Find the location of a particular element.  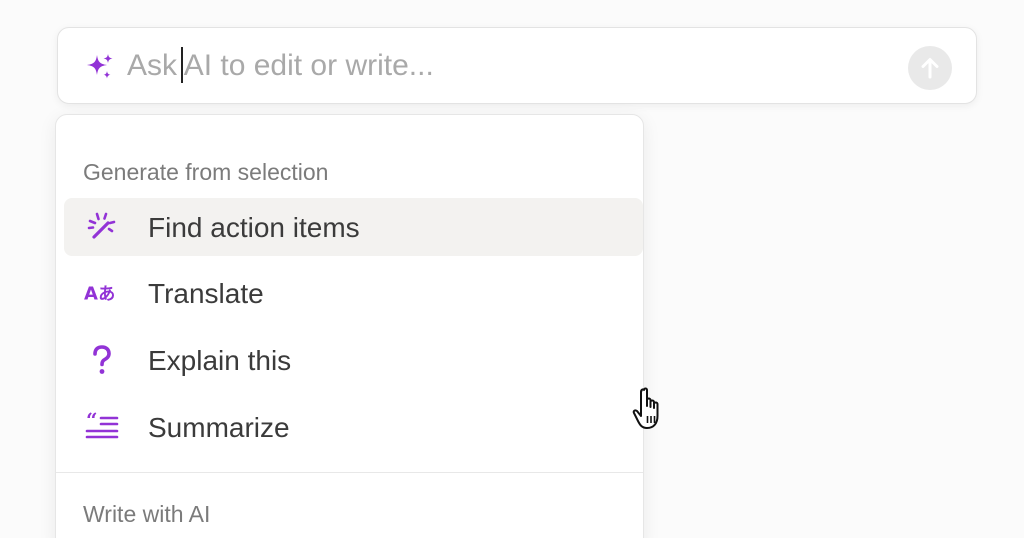

menu-item-label: Translate is located at coordinates (206, 293).